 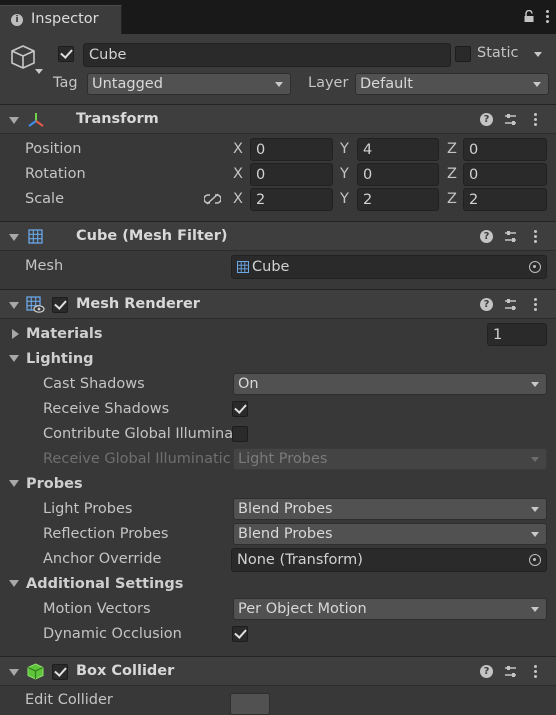 What do you see at coordinates (291, 199) in the screenshot?
I see `scale-x-field: 2` at bounding box center [291, 199].